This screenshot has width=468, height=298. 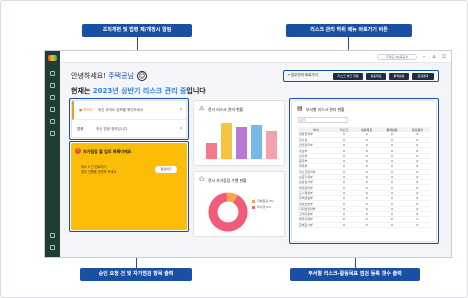 I want to click on logout-icon, so click(x=52, y=247).